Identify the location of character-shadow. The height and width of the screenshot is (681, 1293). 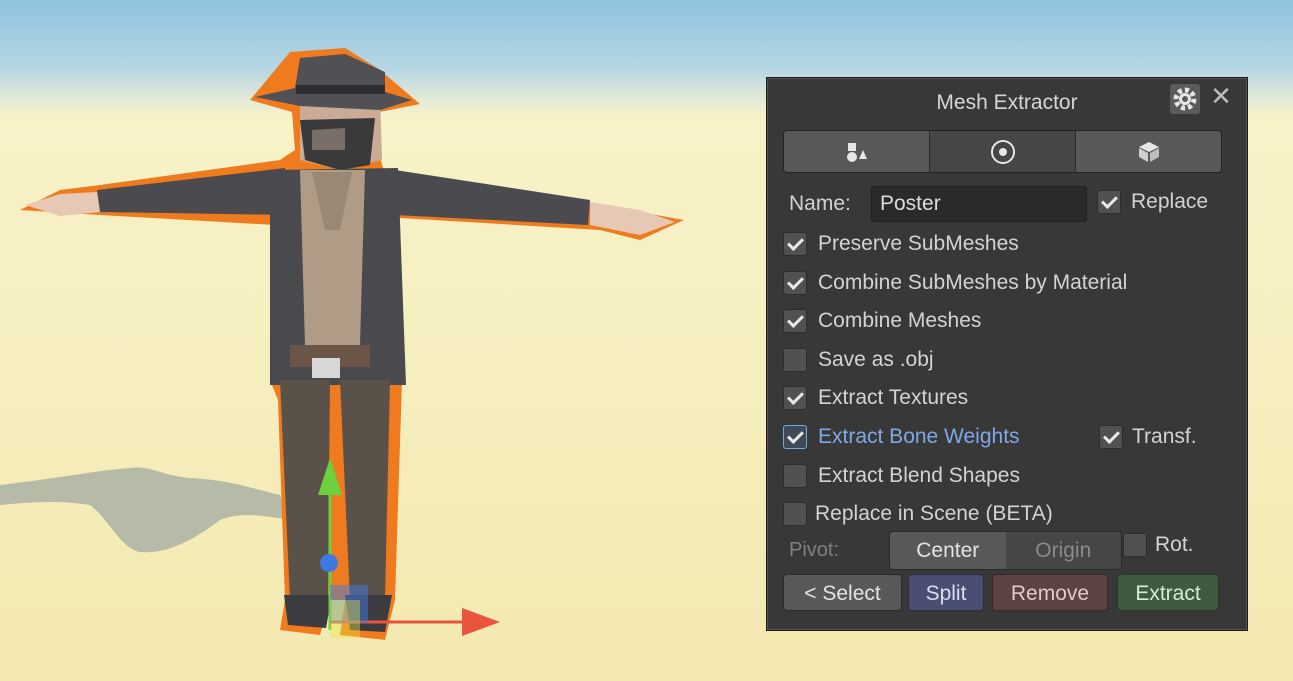
(145, 510).